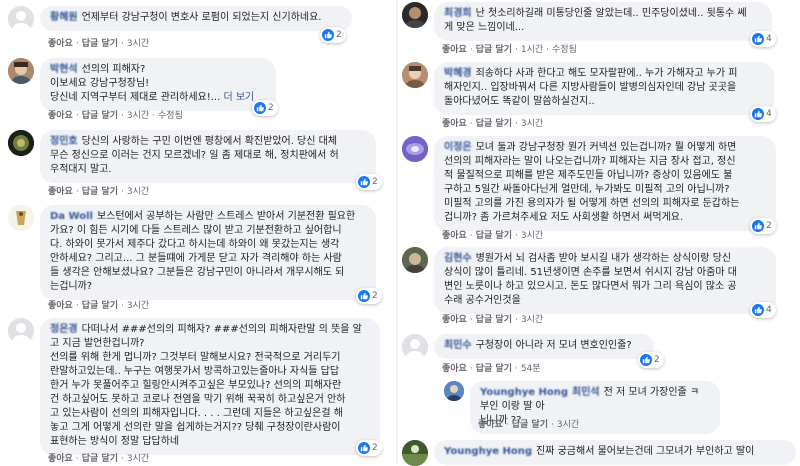 This screenshot has height=466, width=800. I want to click on comment-author-secondary: 최민석, so click(586, 392).